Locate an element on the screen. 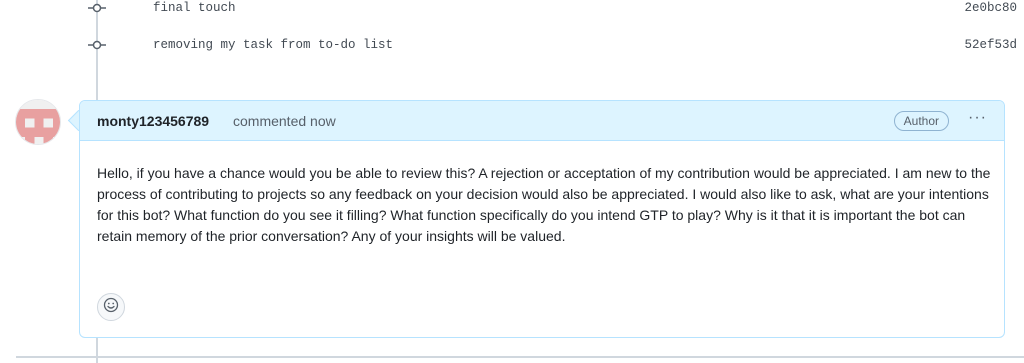 The width and height of the screenshot is (1024, 363). commit-message-link: final touch is located at coordinates (194, 8).